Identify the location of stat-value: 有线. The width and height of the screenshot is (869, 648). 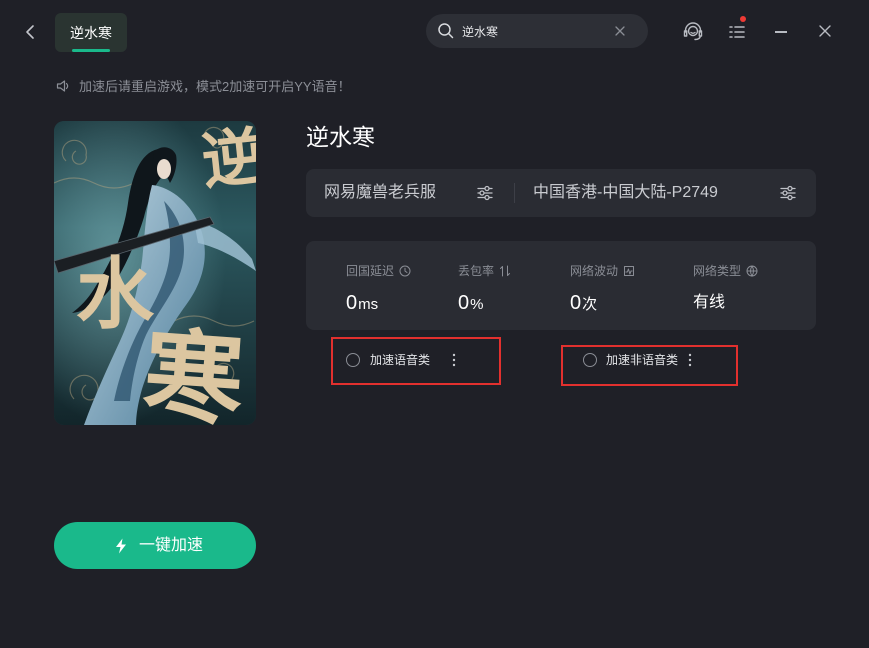
(709, 302).